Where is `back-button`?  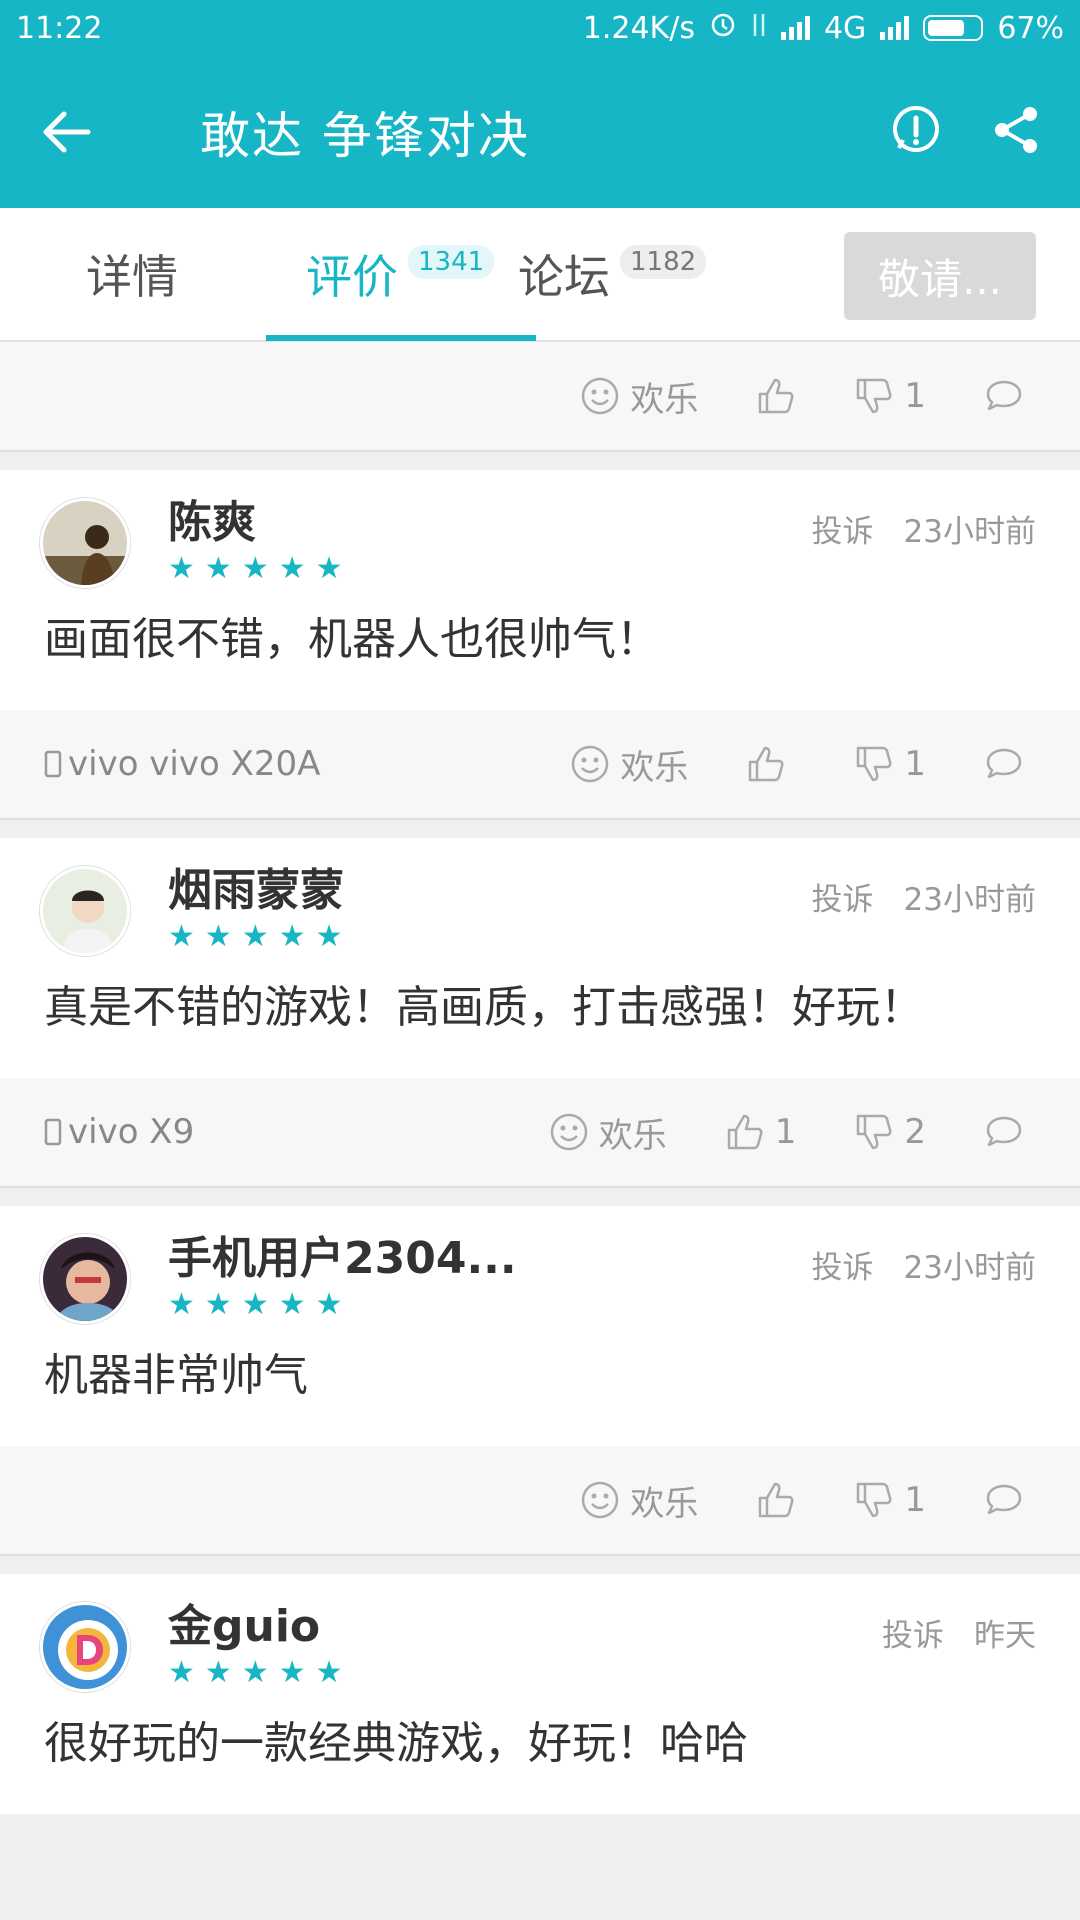
back-button is located at coordinates (75, 132).